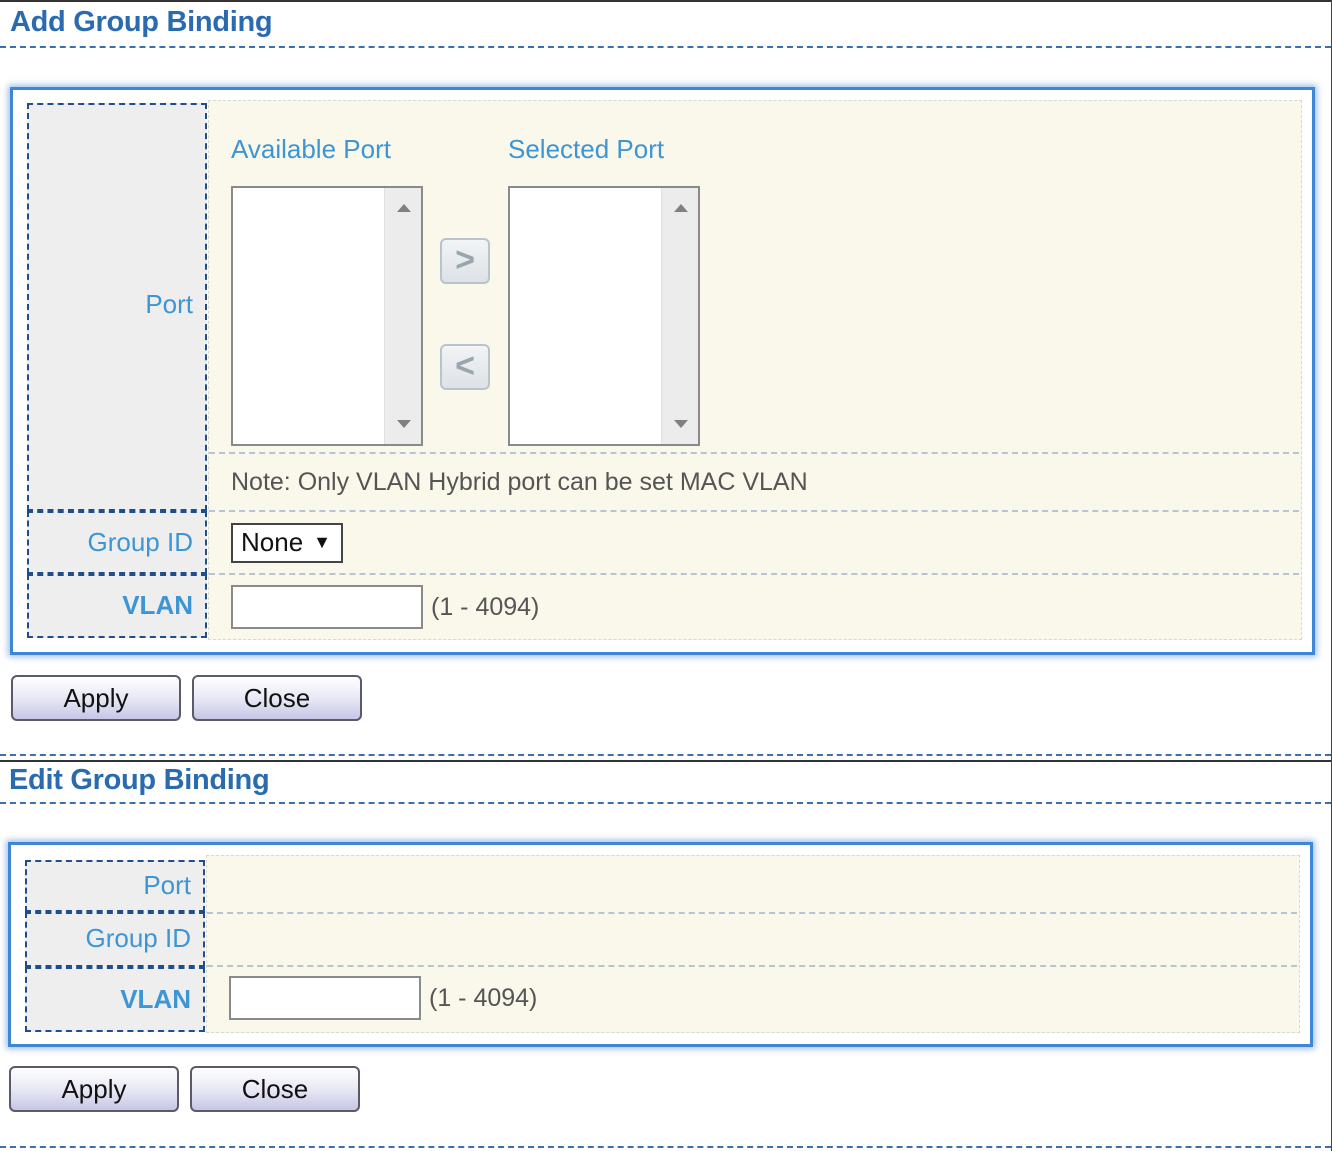  I want to click on caret-down-icon: ▼, so click(322, 542).